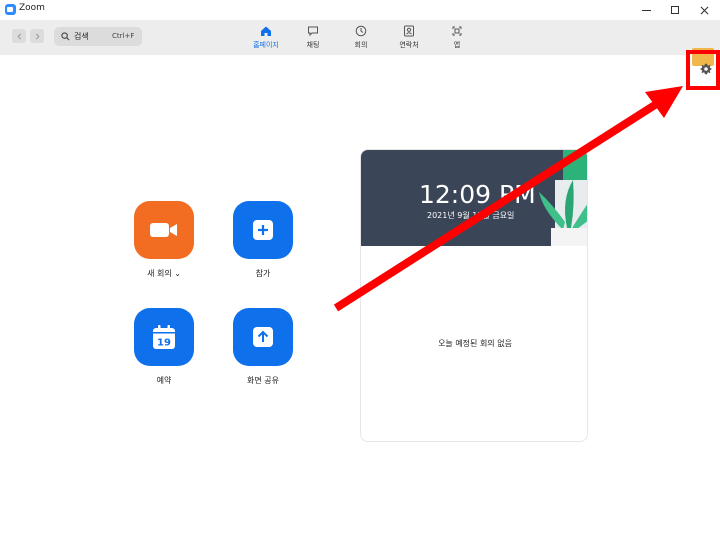 The image size is (720, 539). Describe the element at coordinates (313, 45) in the screenshot. I see `tab-label: 채팅` at that location.